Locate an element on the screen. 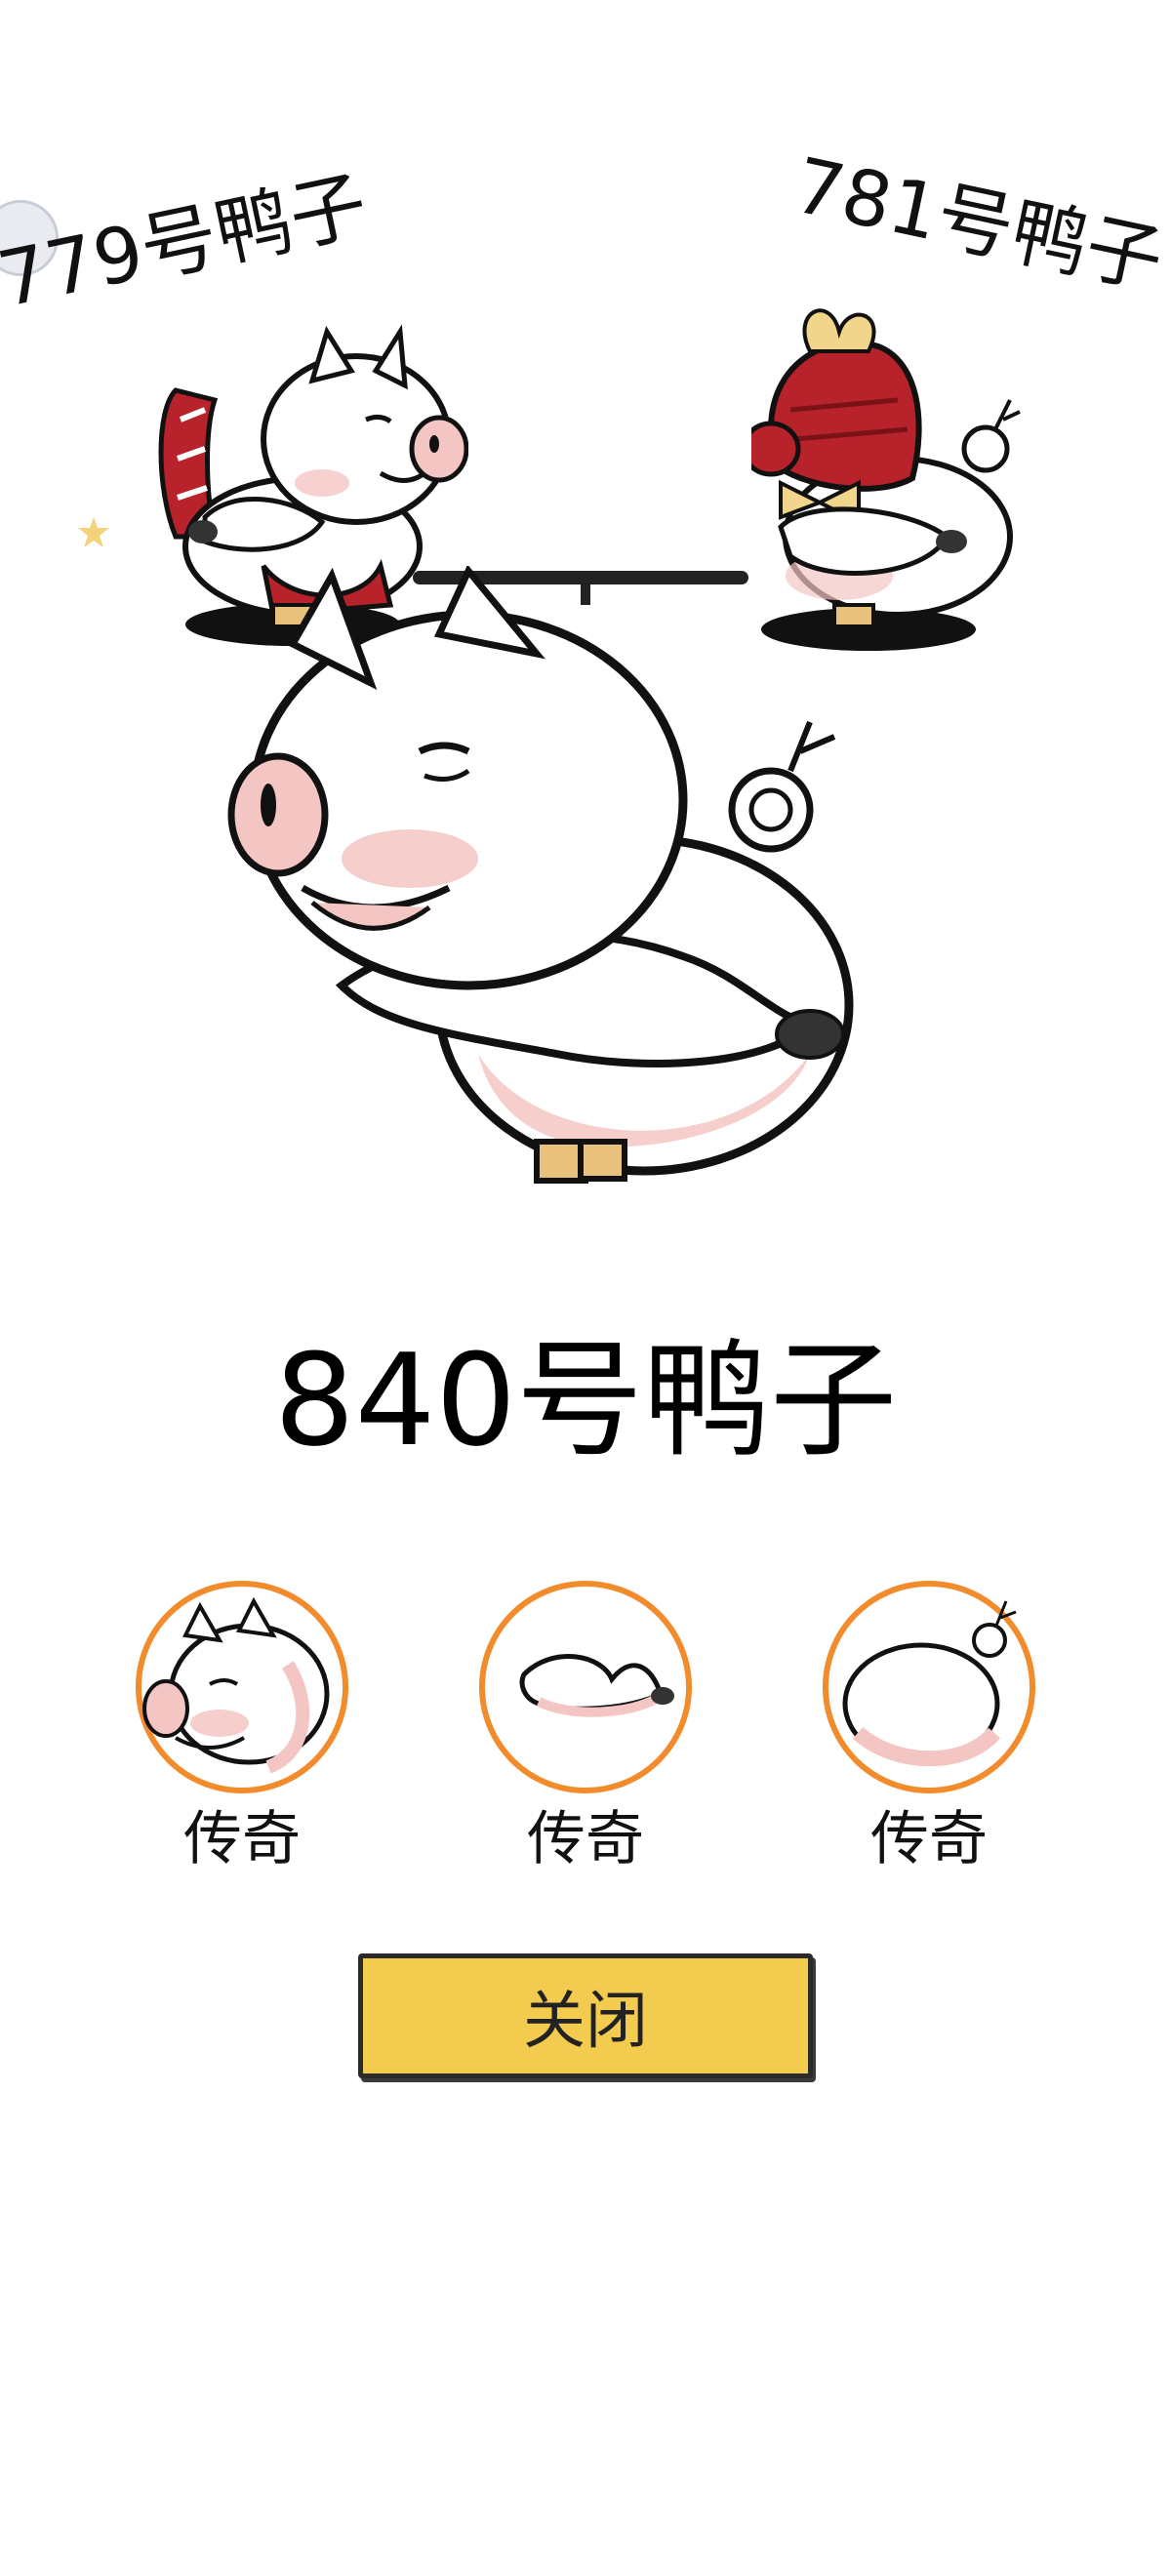 This screenshot has height=2576, width=1171. previous-character-name: 779号鸭子 is located at coordinates (187, 243).